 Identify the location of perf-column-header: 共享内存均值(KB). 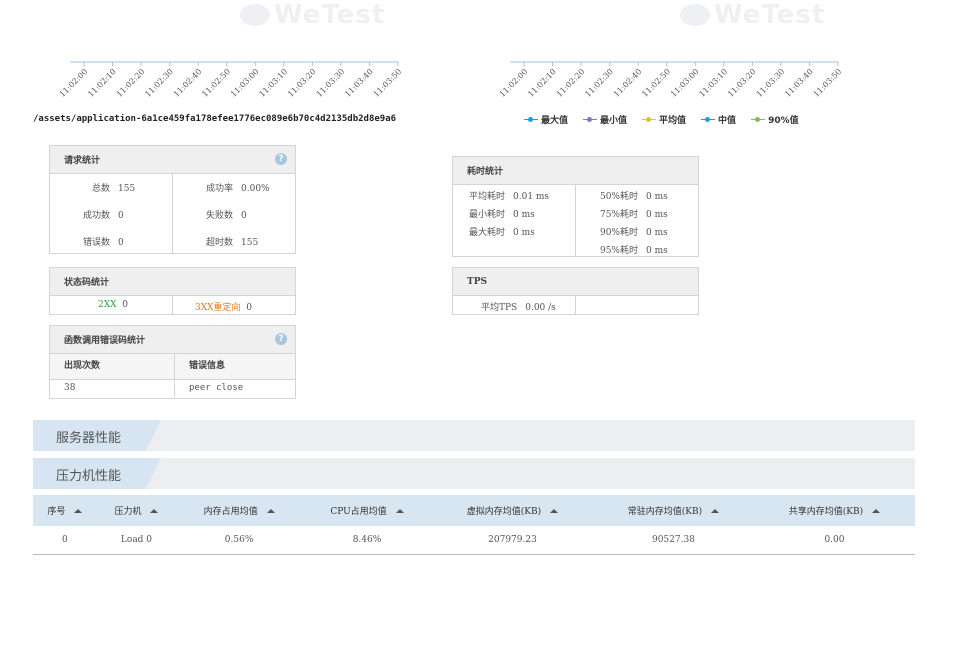
(834, 510).